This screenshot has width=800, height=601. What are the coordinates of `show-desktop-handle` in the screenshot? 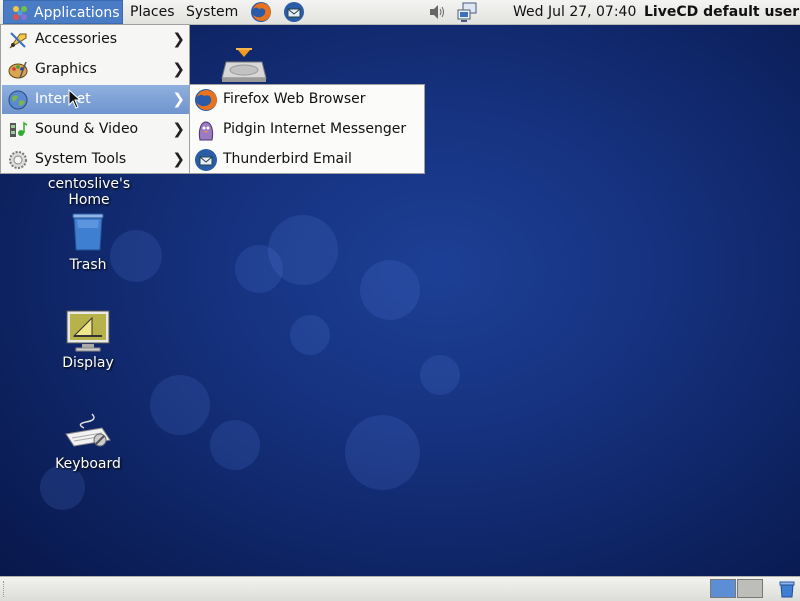 It's located at (5, 589).